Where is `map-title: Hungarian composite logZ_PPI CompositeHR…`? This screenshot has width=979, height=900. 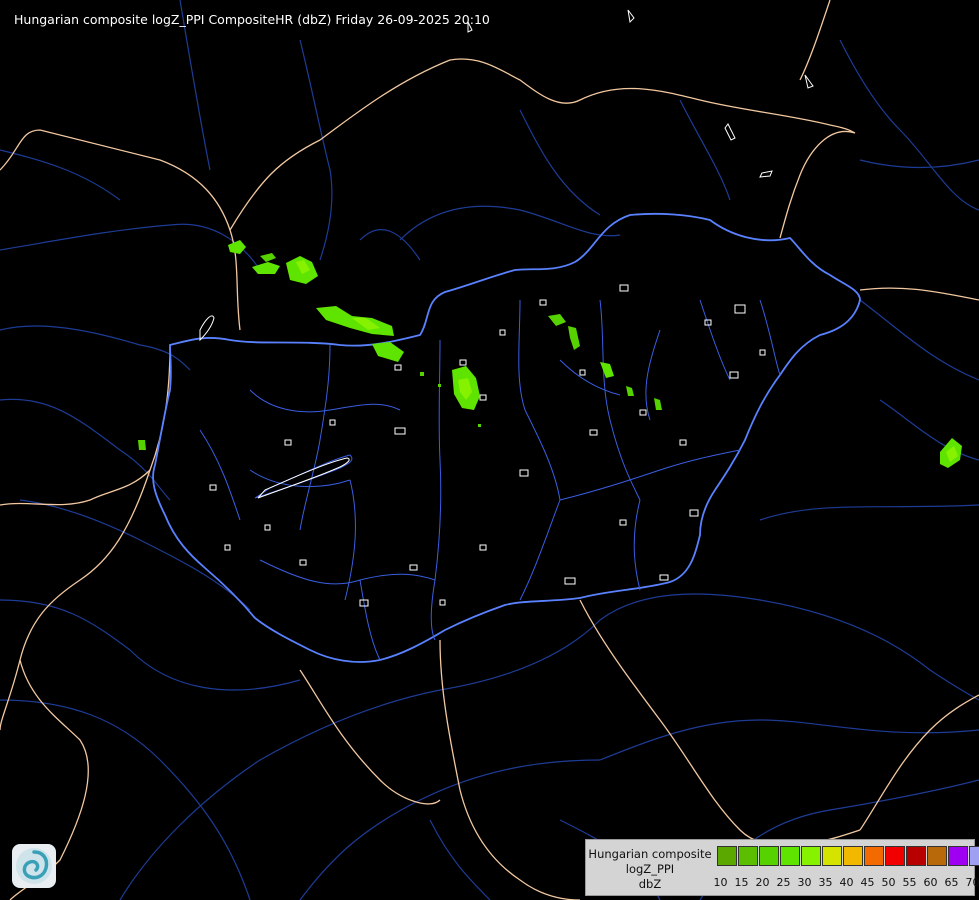 map-title: Hungarian composite logZ_PPI CompositeHR… is located at coordinates (252, 19).